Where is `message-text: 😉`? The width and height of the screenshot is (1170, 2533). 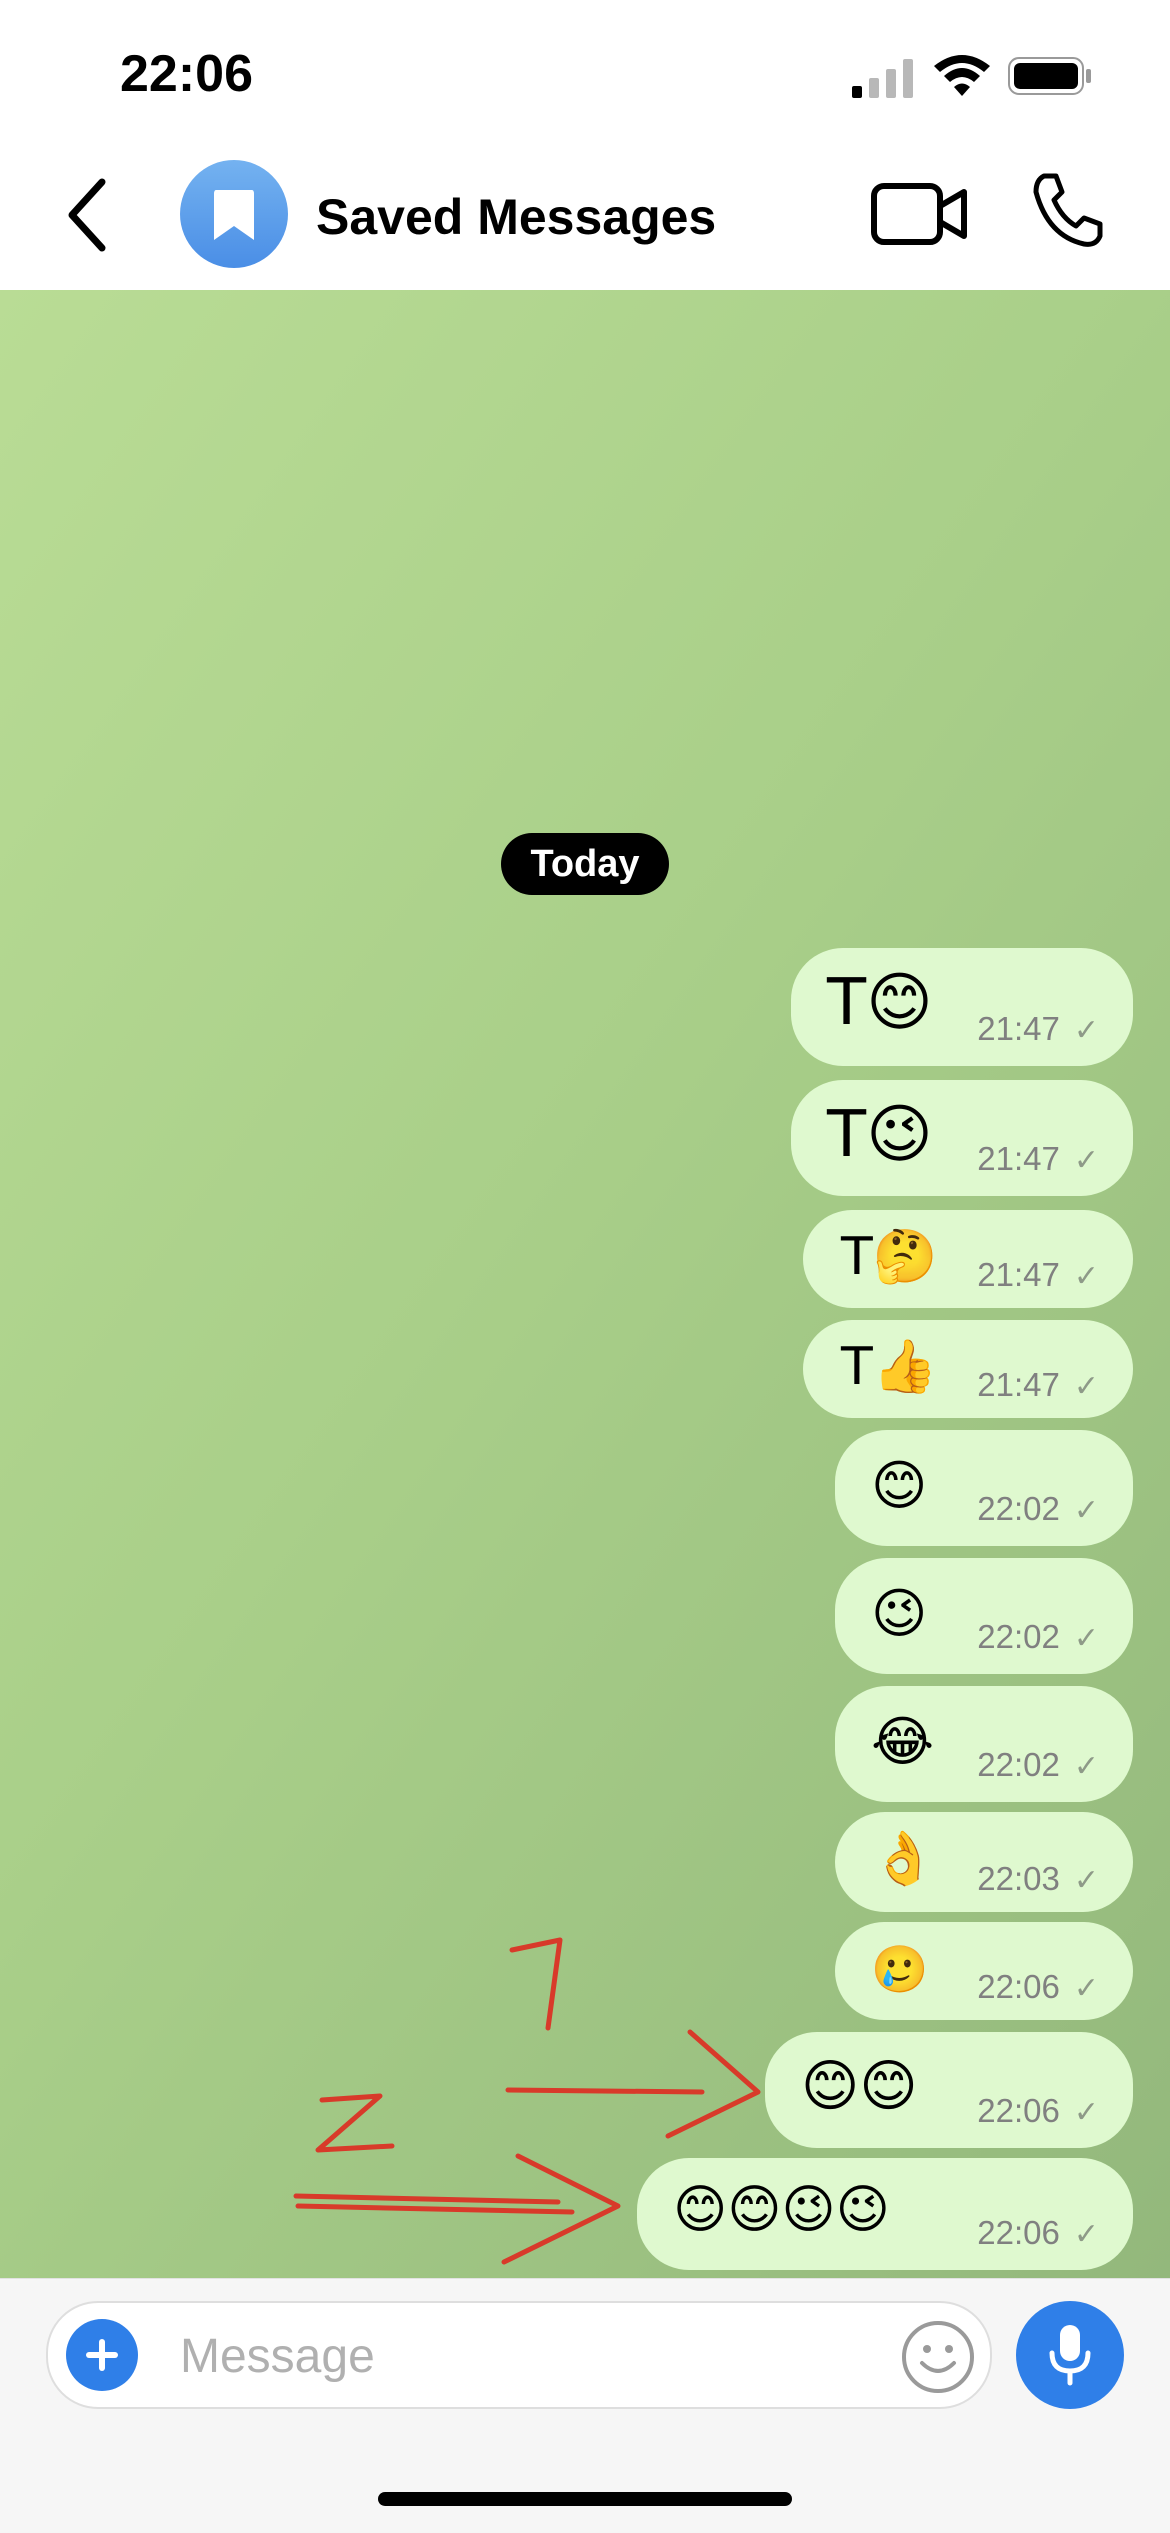
message-text: 😉 is located at coordinates (899, 1613).